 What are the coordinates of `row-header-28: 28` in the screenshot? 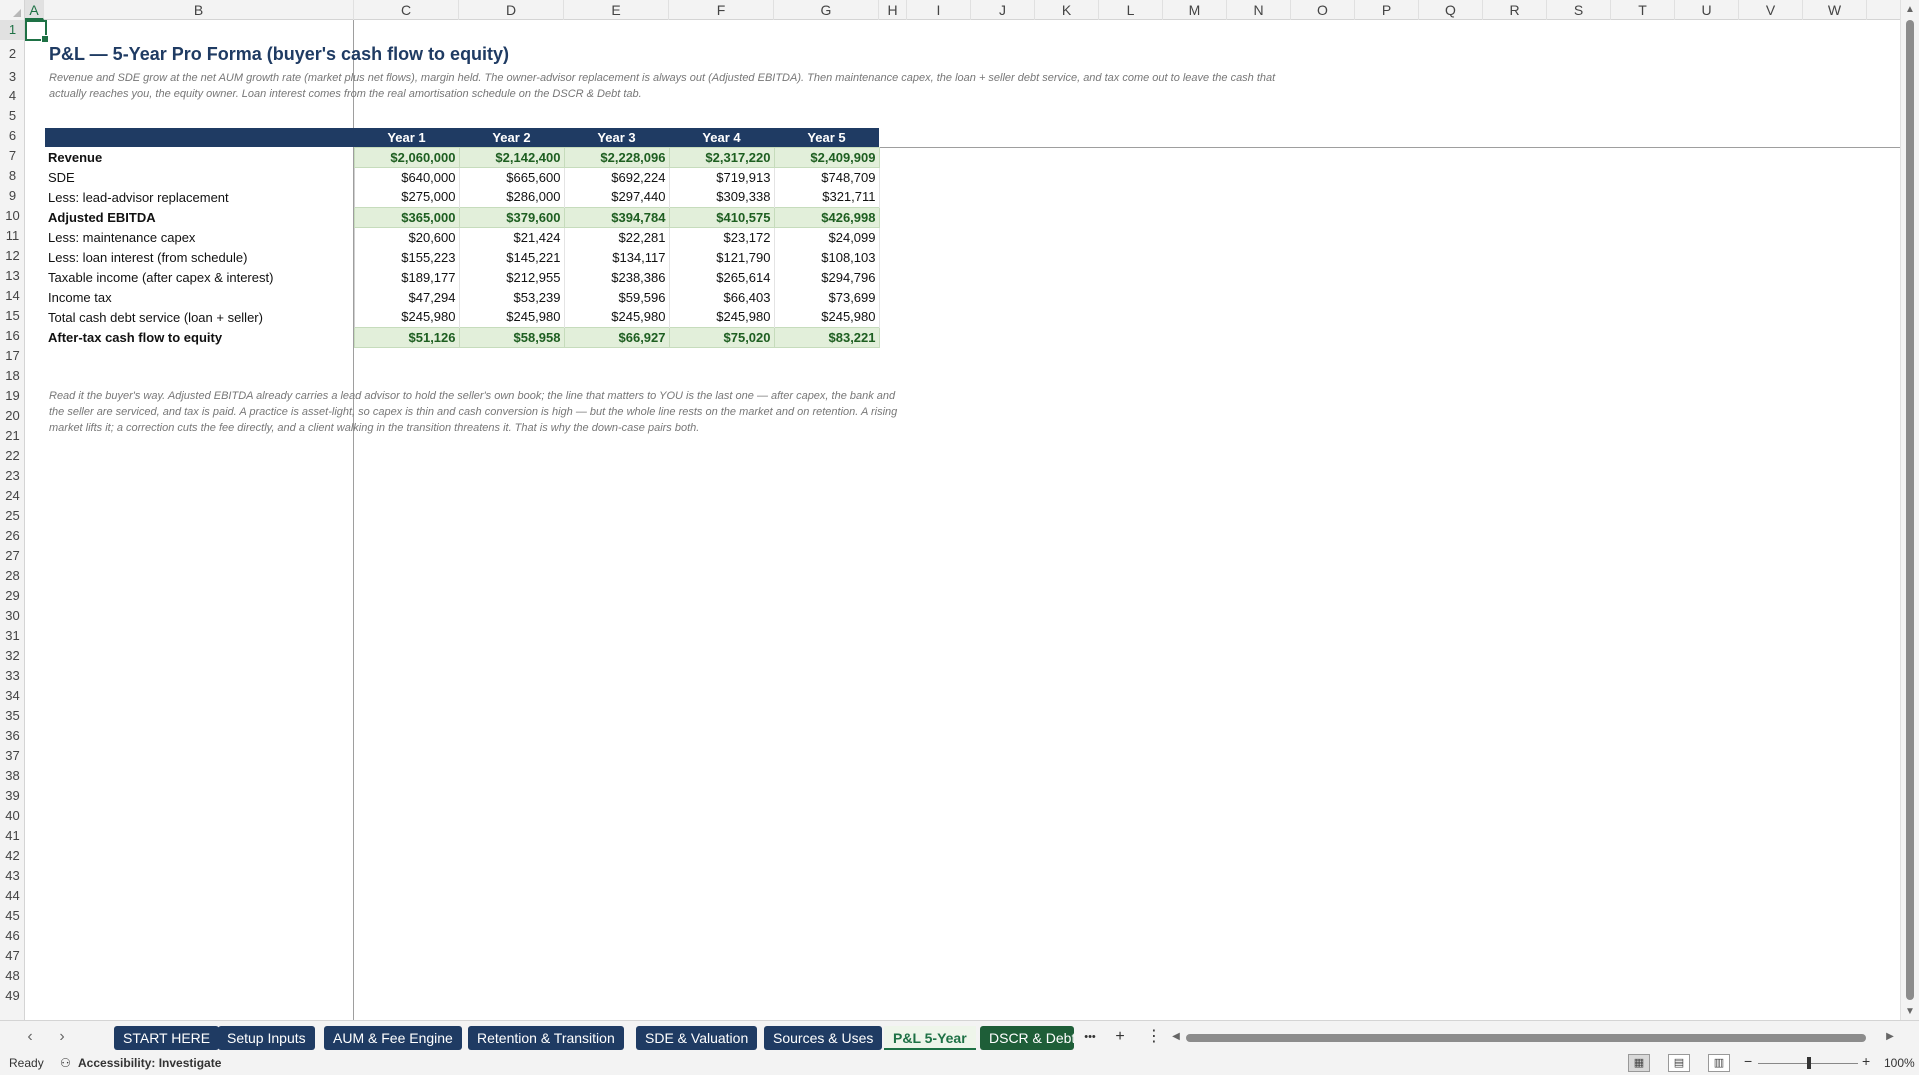 It's located at (12, 576).